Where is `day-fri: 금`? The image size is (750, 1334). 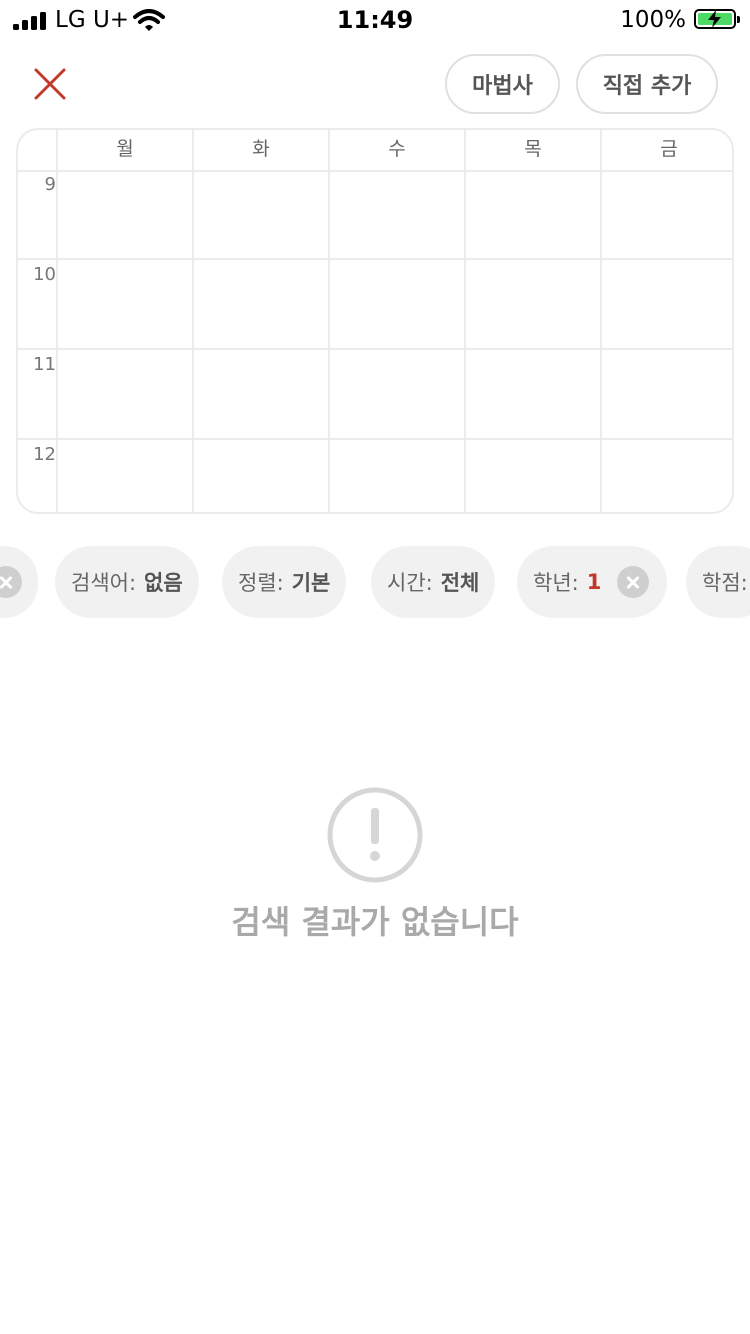
day-fri: 금 is located at coordinates (666, 150).